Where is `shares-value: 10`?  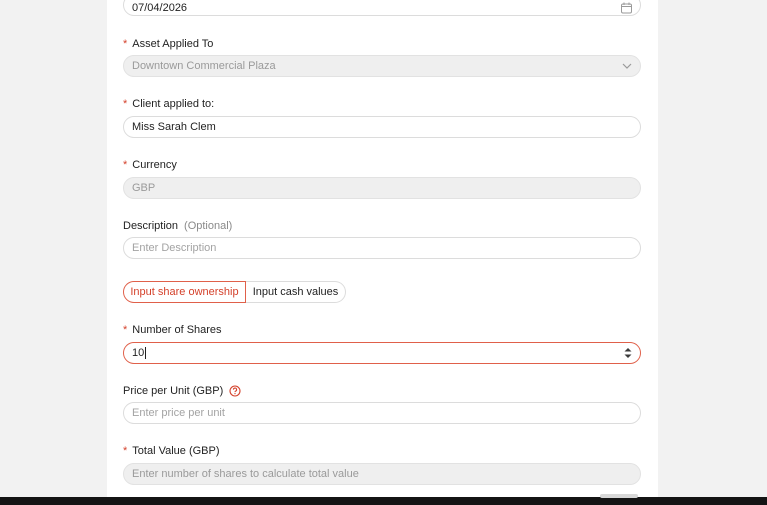 shares-value: 10 is located at coordinates (138, 353).